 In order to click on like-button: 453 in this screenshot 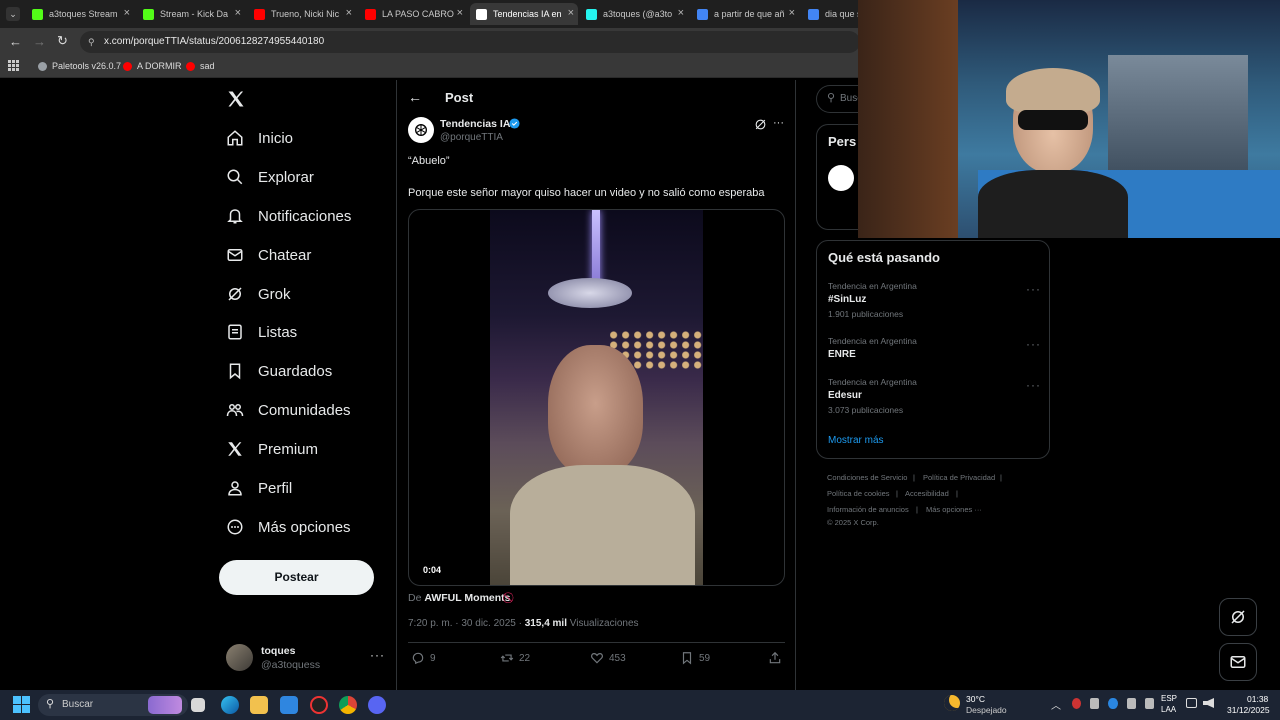, I will do `click(608, 658)`.